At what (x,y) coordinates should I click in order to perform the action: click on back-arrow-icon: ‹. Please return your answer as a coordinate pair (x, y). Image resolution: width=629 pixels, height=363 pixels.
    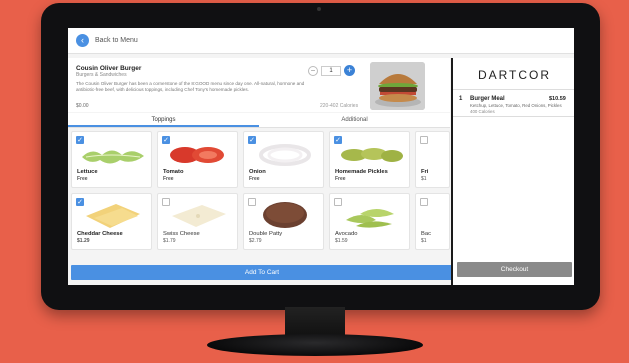
    Looking at the image, I should click on (82, 40).